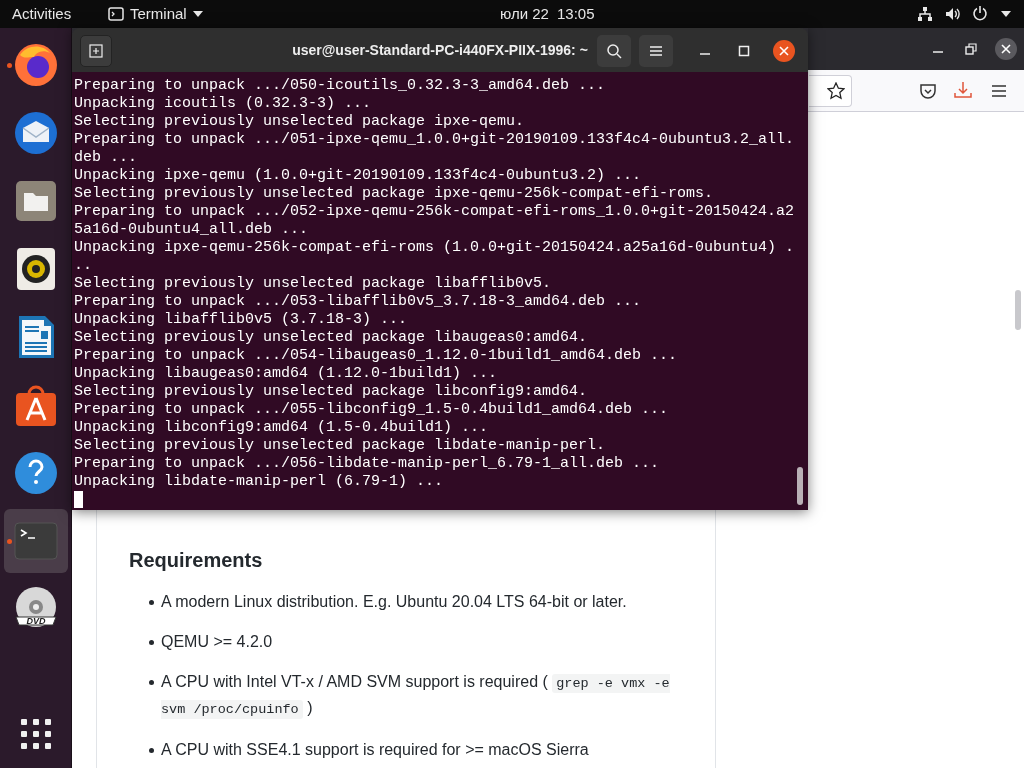 Image resolution: width=1024 pixels, height=768 pixels. What do you see at coordinates (435, 212) in the screenshot?
I see `terminal-line: Preparing to unpack .../052-ipxe-qemu-256k-compat-efi-roms_1.0.0+git-20150424.a2` at bounding box center [435, 212].